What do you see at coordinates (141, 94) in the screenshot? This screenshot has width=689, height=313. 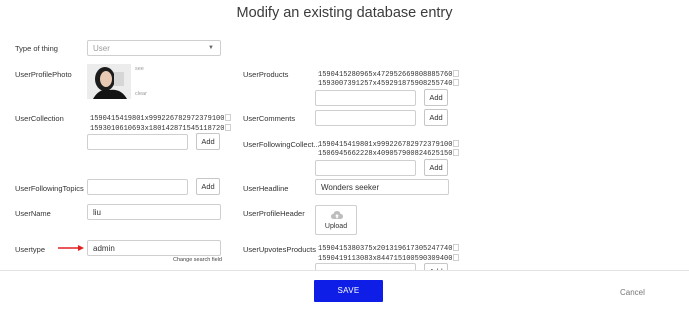 I see `photo-clear-link: clear` at bounding box center [141, 94].